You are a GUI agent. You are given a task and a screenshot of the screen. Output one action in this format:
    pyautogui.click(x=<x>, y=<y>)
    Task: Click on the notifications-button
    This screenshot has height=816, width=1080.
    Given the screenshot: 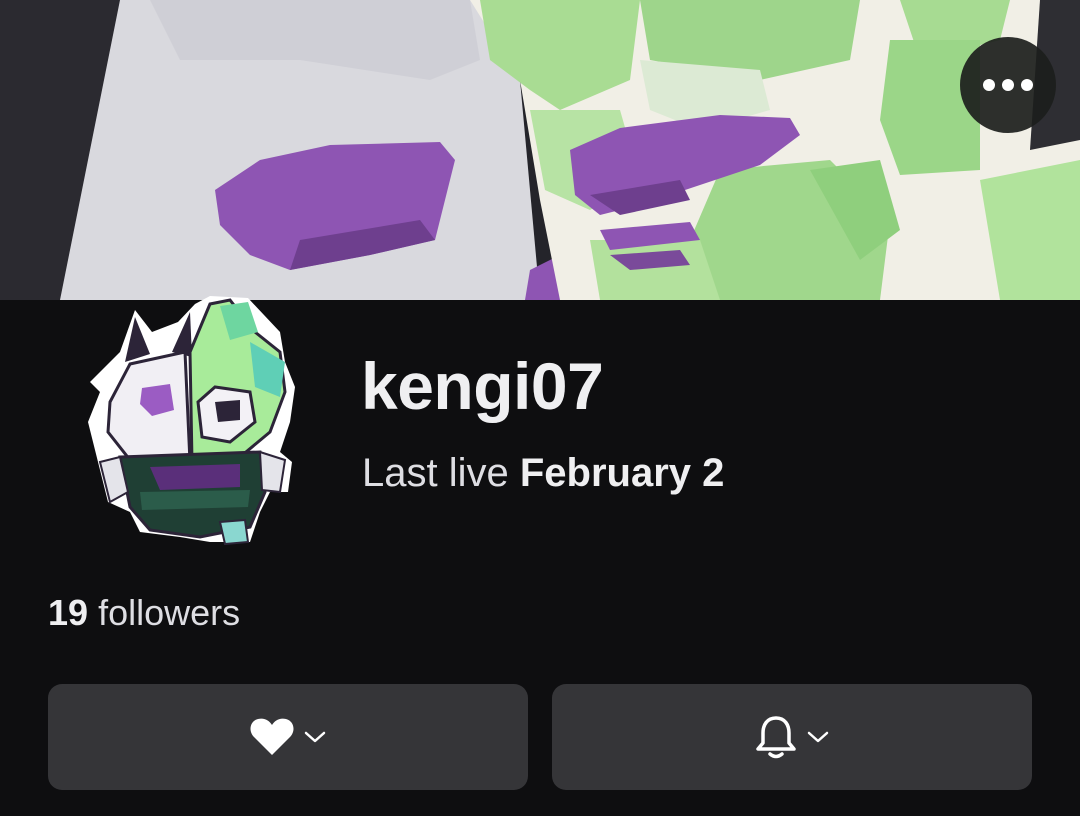 What is the action you would take?
    pyautogui.click(x=792, y=737)
    